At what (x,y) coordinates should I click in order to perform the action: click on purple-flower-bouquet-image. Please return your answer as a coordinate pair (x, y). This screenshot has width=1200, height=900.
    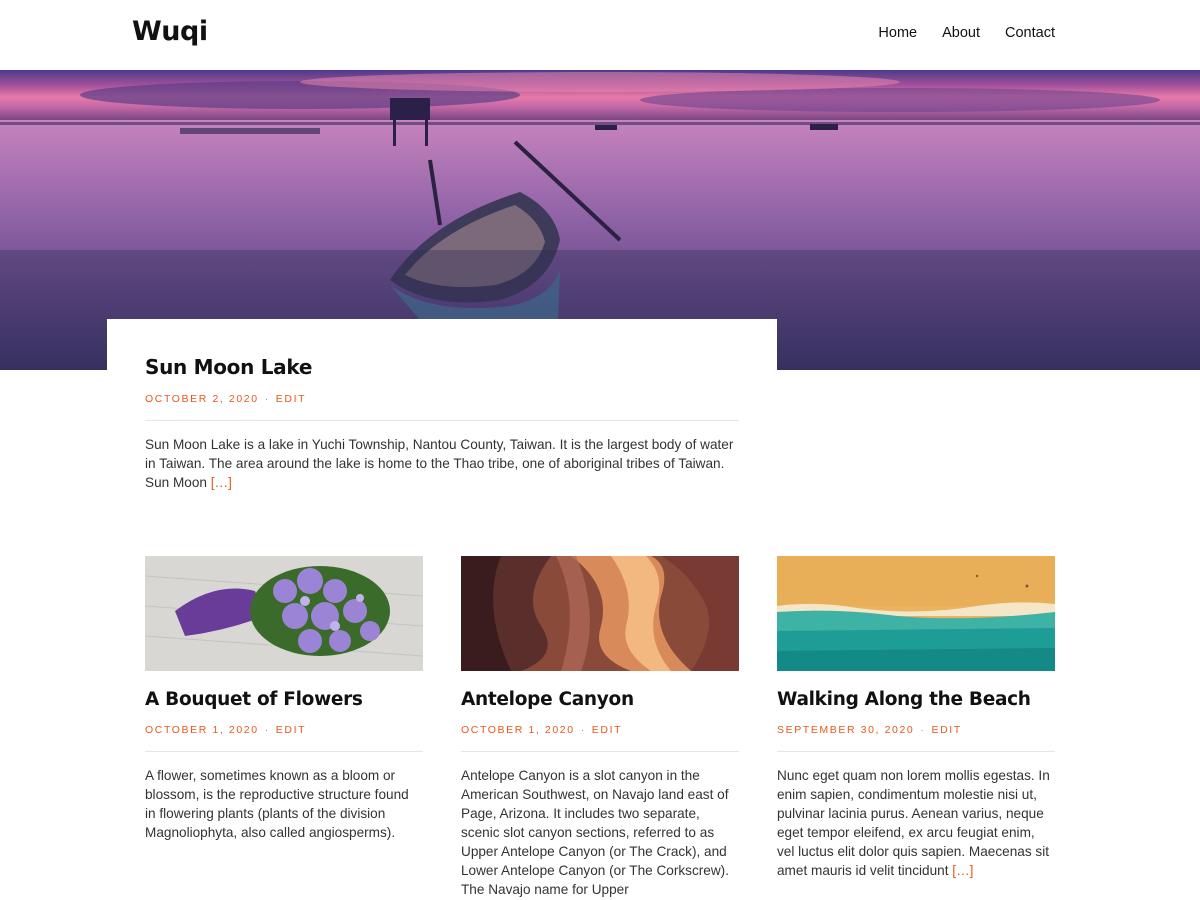
    Looking at the image, I should click on (284, 613).